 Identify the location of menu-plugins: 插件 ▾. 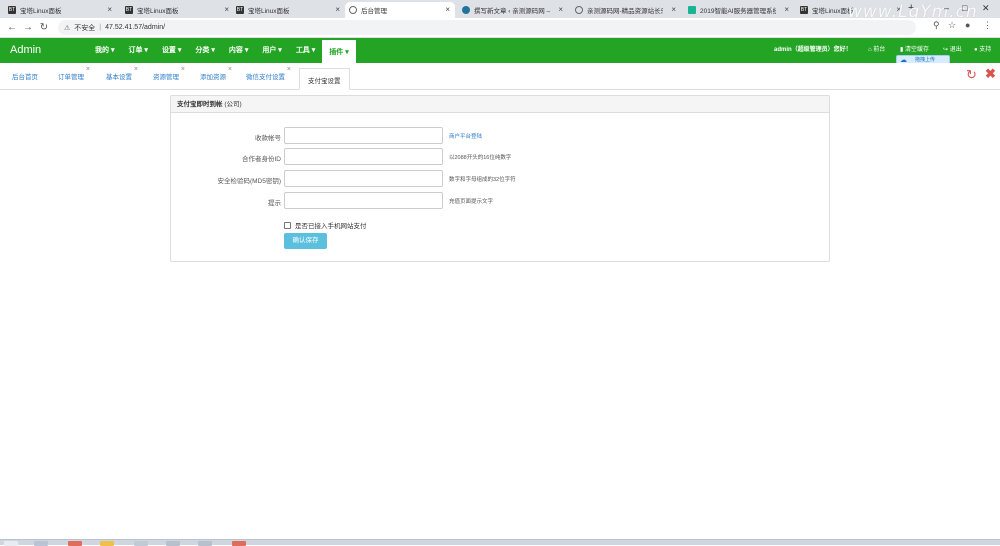
(339, 50).